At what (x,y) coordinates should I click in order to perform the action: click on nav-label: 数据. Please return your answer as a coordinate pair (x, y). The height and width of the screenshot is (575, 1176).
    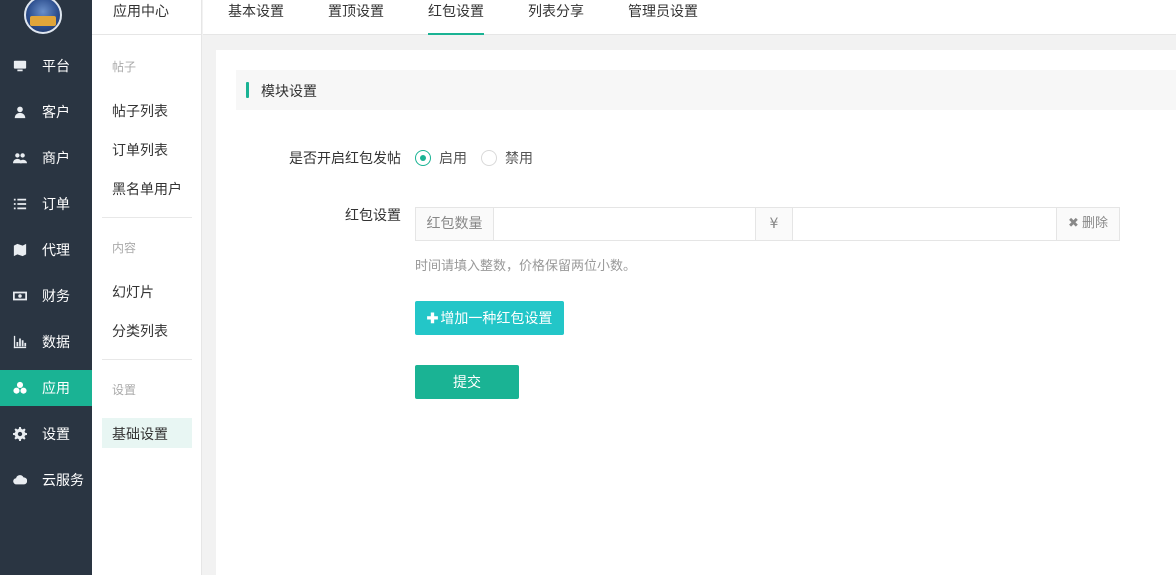
    Looking at the image, I should click on (56, 343).